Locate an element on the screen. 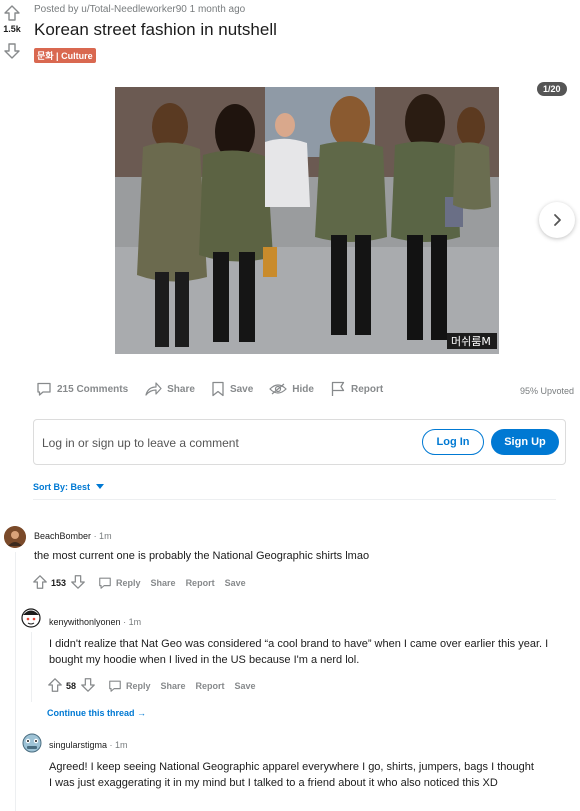  arrow-right-icon: → is located at coordinates (142, 713).